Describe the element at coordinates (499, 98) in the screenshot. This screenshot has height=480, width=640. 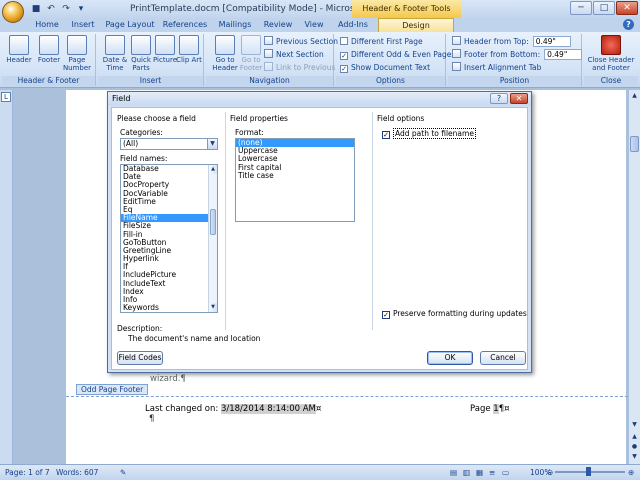
I see `dialog-help-button: ?` at that location.